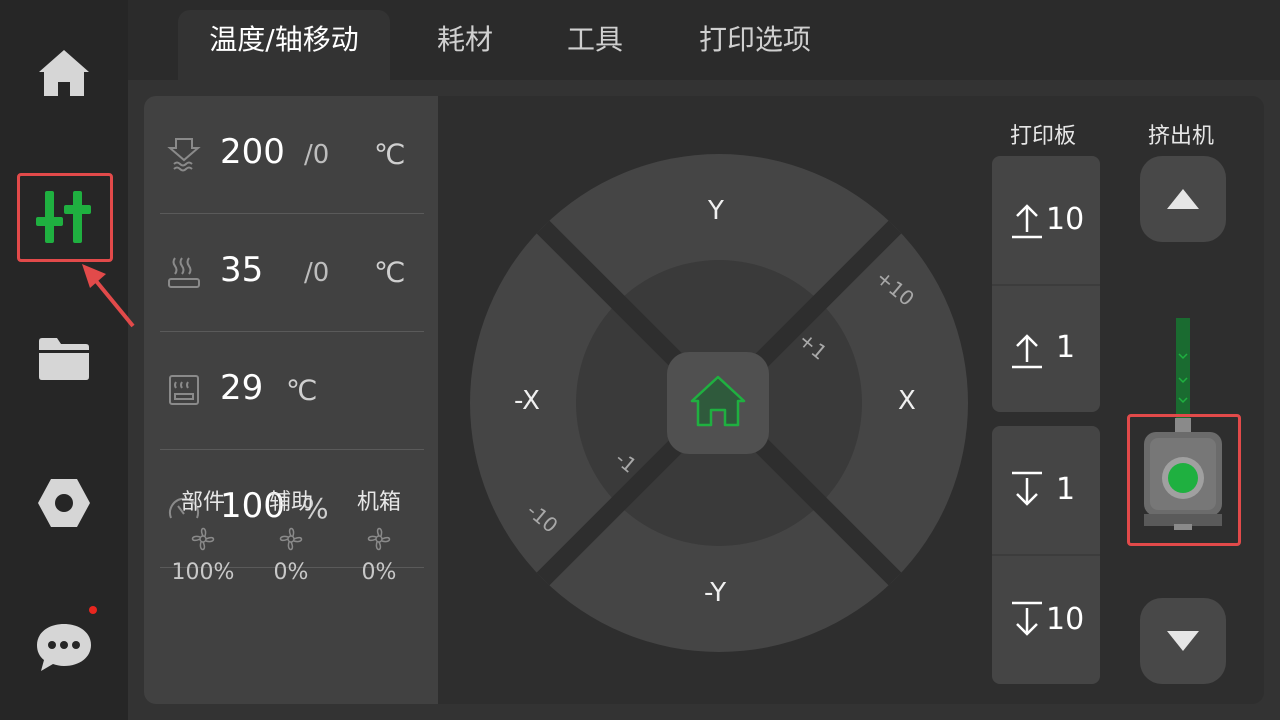 Image resolution: width=1280 pixels, height=720 pixels. I want to click on nozzle-icon, so click(184, 155).